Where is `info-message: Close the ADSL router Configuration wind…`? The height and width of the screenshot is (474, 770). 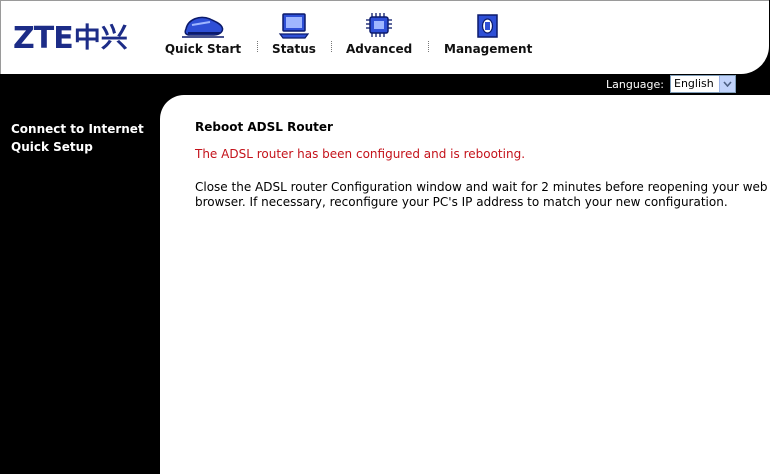 info-message: Close the ADSL router Configuration wind… is located at coordinates (481, 194).